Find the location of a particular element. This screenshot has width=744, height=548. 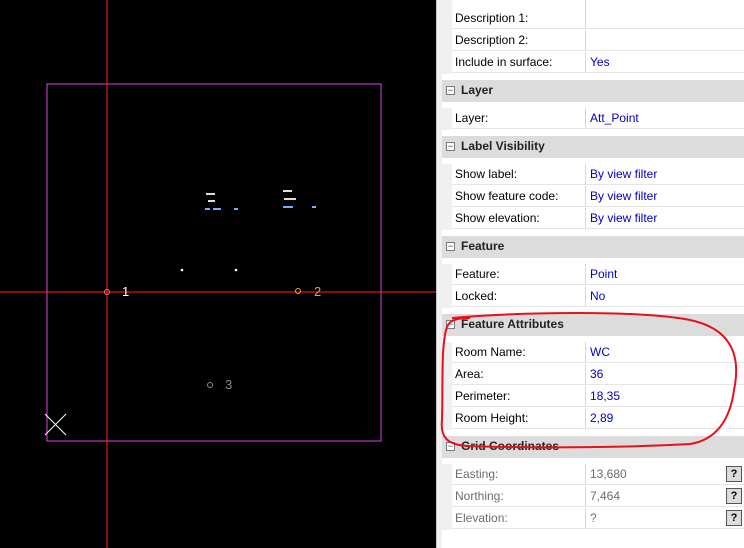

property-row-description-1: Description 1: is located at coordinates (593, 19).